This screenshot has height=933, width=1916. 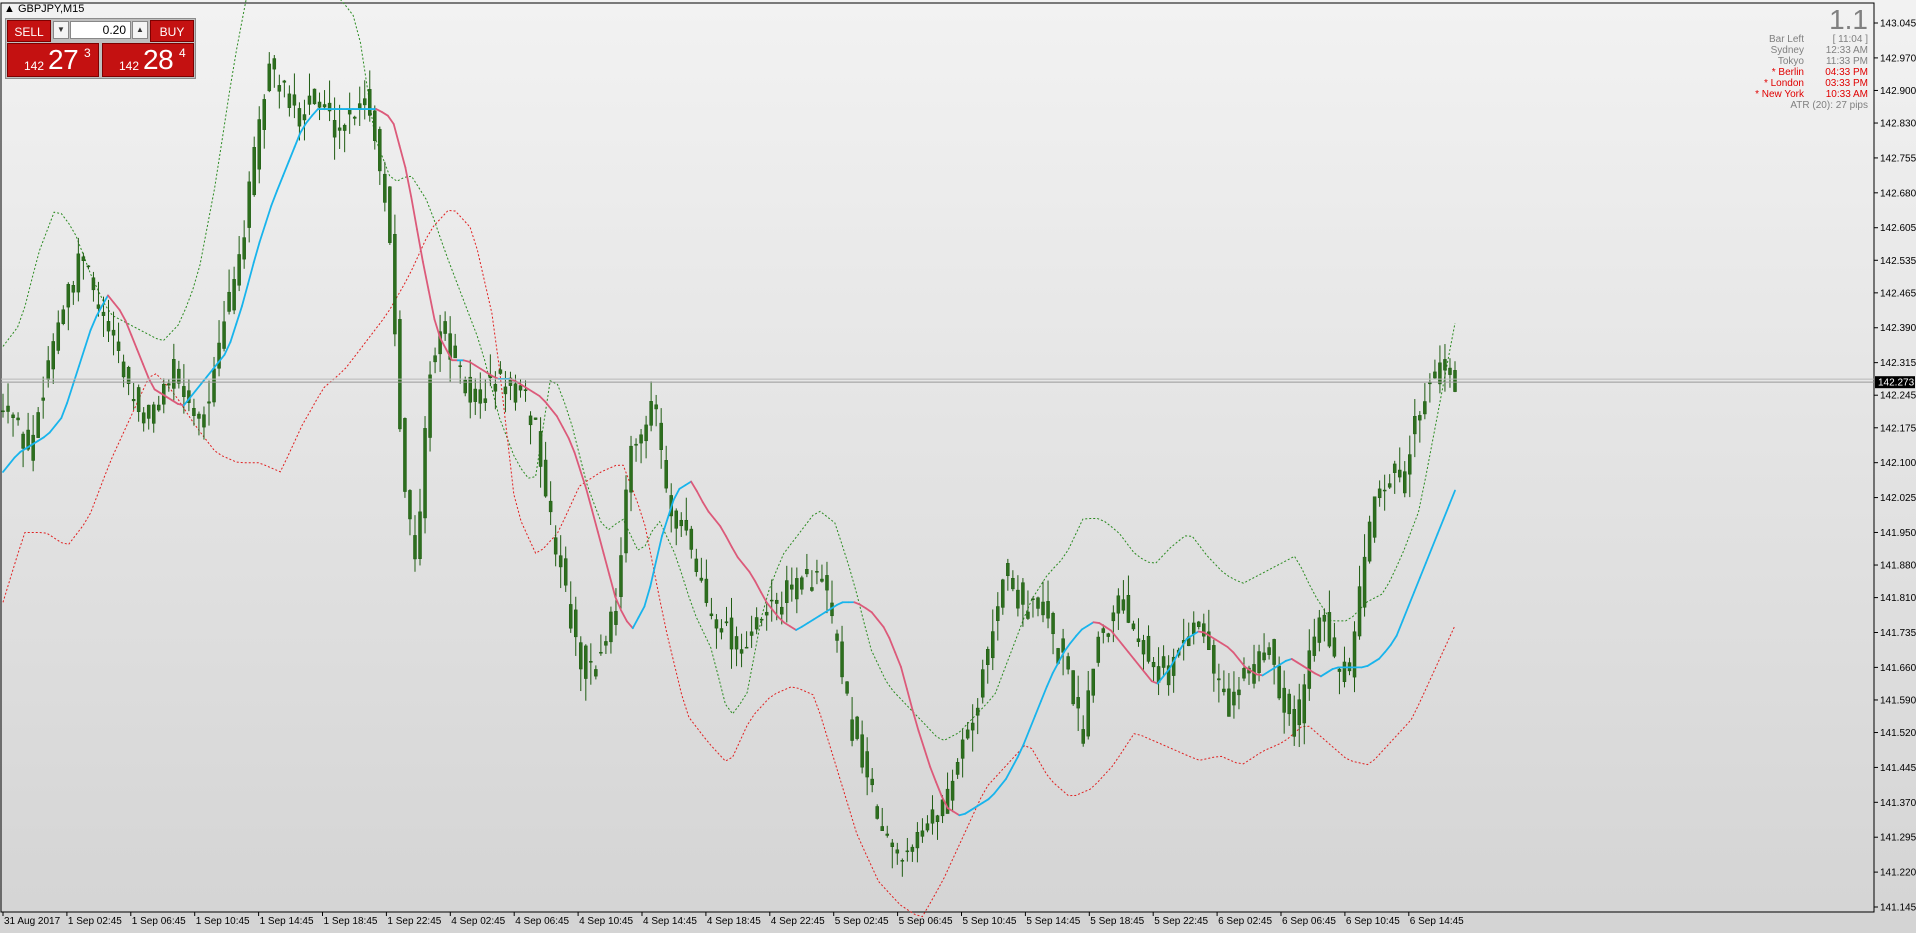 What do you see at coordinates (34, 66) in the screenshot?
I see `sell-price-big: 142` at bounding box center [34, 66].